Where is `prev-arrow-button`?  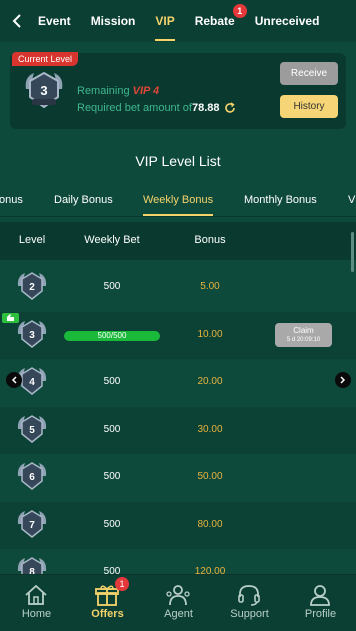
prev-arrow-button is located at coordinates (14, 380).